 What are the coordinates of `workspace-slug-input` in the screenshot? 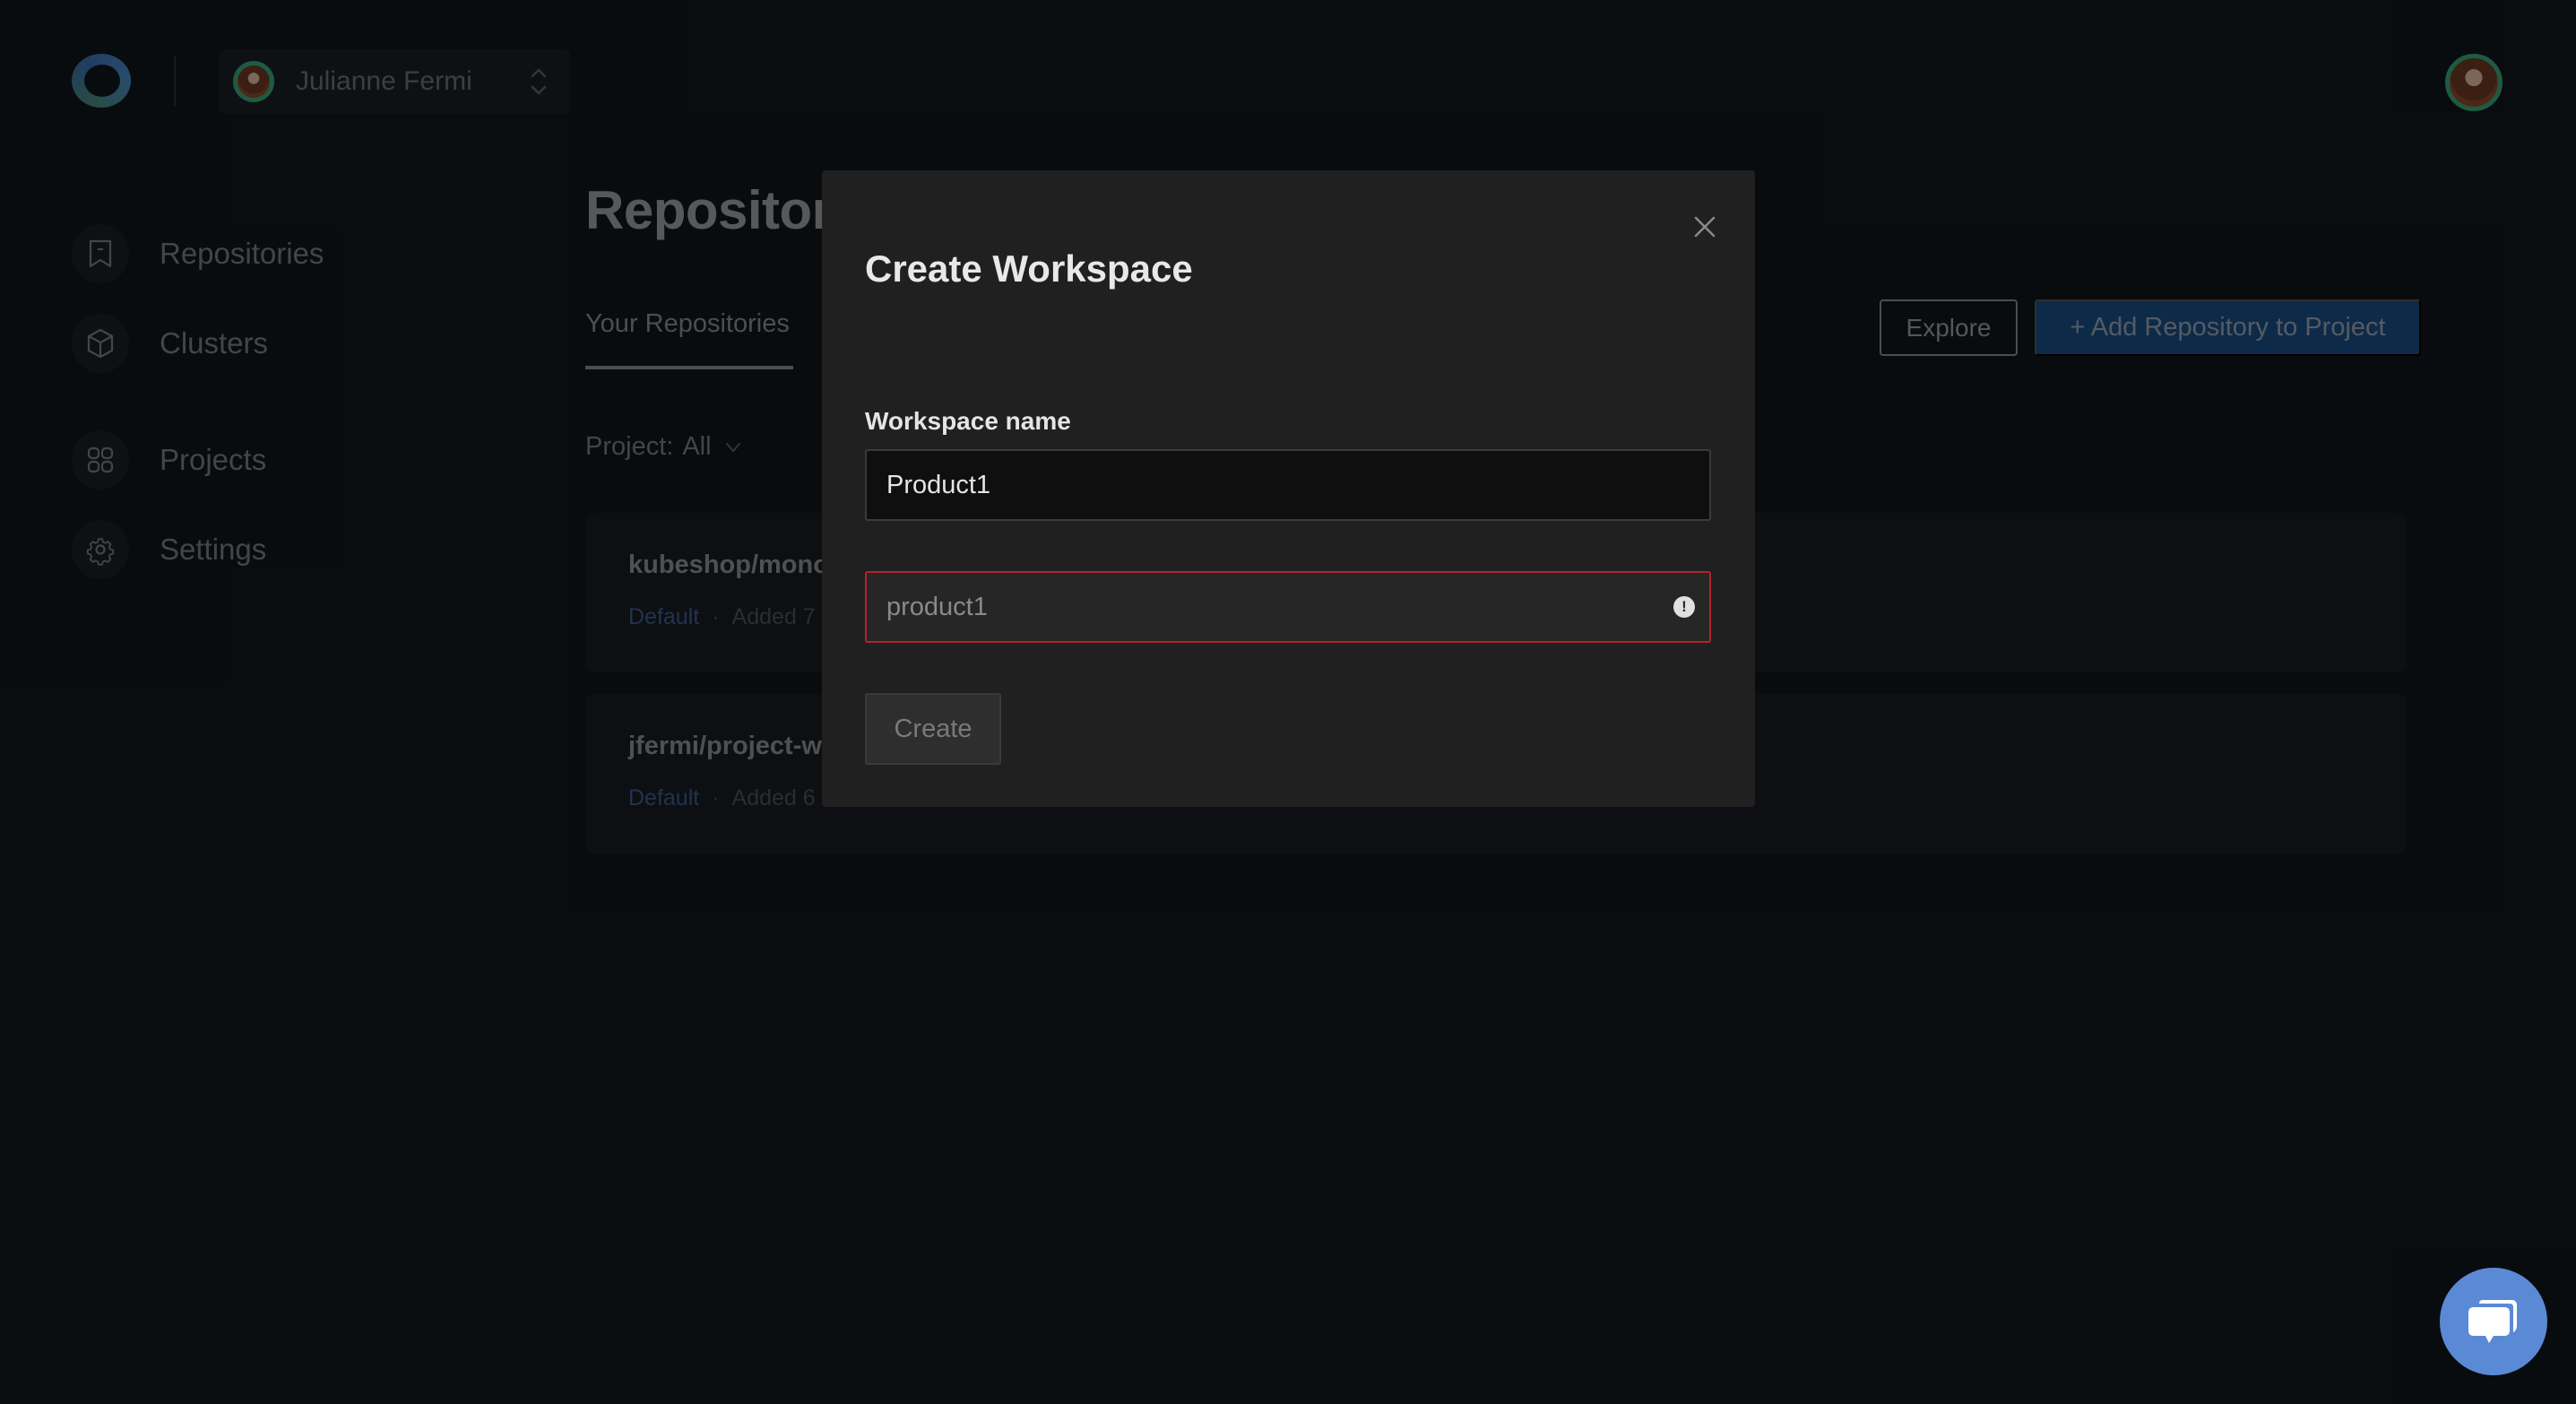 It's located at (1288, 607).